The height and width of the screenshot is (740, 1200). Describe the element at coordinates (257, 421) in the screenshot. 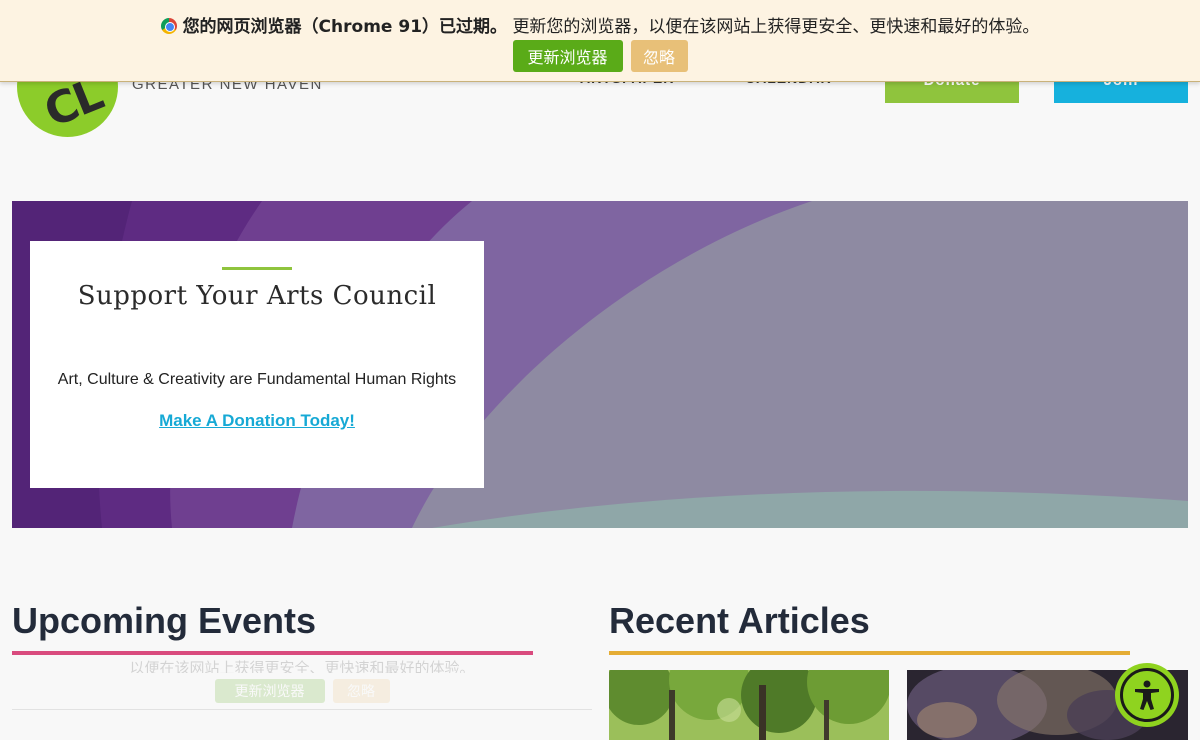

I see `donation-link: Make A Donation Today!` at that location.